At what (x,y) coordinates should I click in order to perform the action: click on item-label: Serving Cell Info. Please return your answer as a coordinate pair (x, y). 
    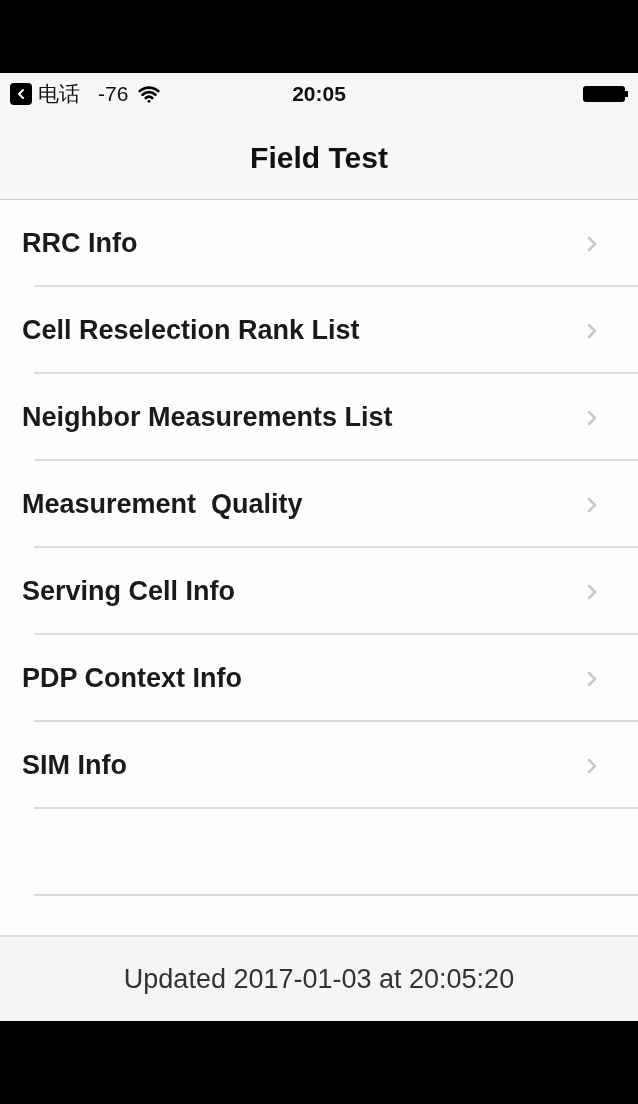
    Looking at the image, I should click on (129, 592).